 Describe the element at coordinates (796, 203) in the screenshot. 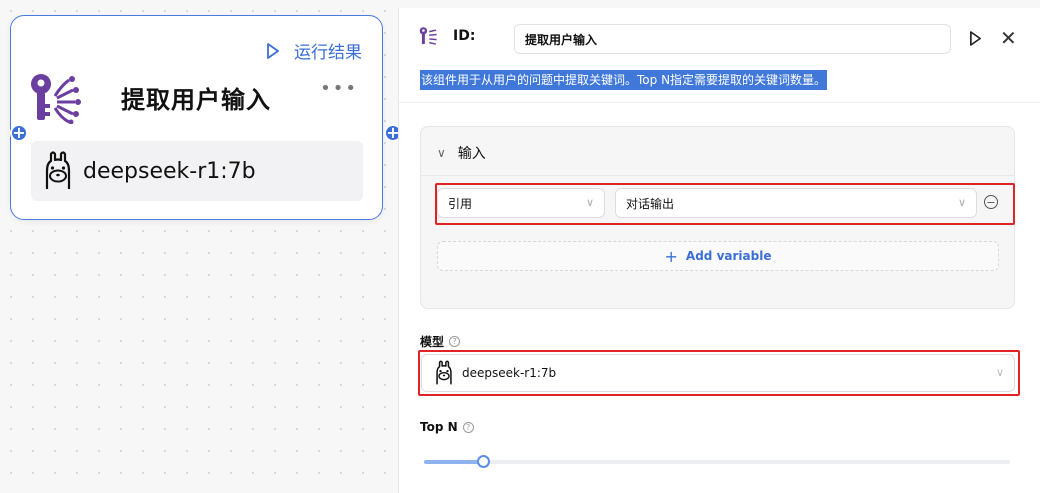

I see `reference-source-select: 对话输出 ∨` at that location.